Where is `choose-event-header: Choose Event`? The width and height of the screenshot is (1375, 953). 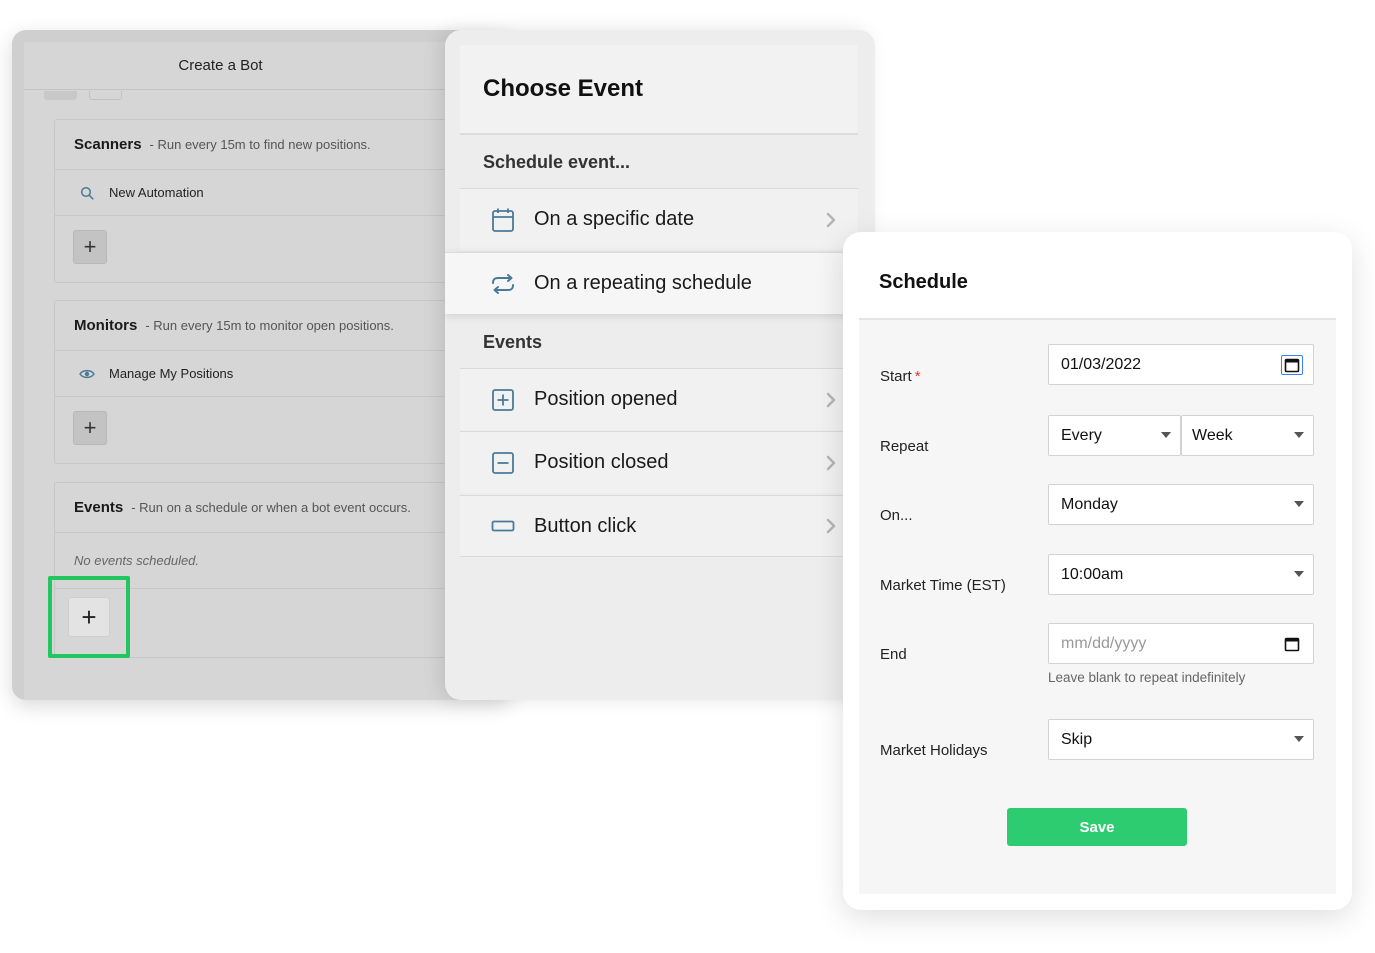
choose-event-header: Choose Event is located at coordinates (659, 90).